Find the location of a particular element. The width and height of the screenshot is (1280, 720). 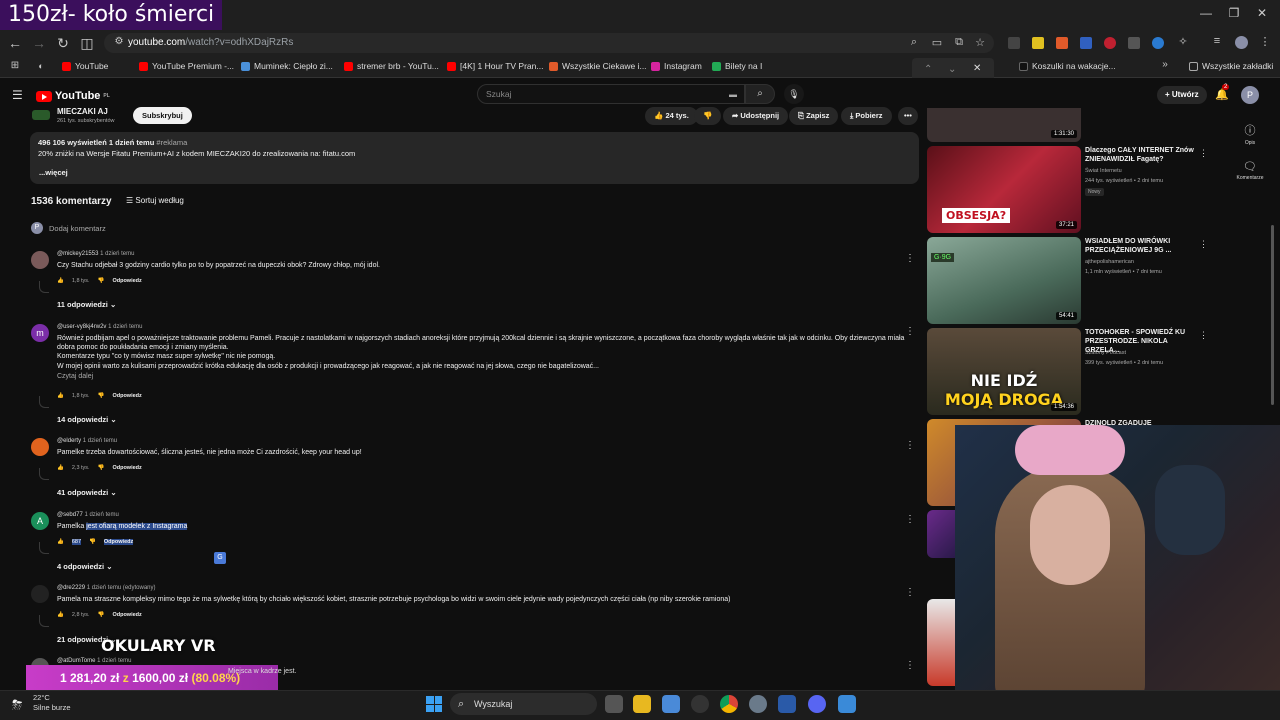

chevron-up-icon: ⌃ is located at coordinates (928, 69).